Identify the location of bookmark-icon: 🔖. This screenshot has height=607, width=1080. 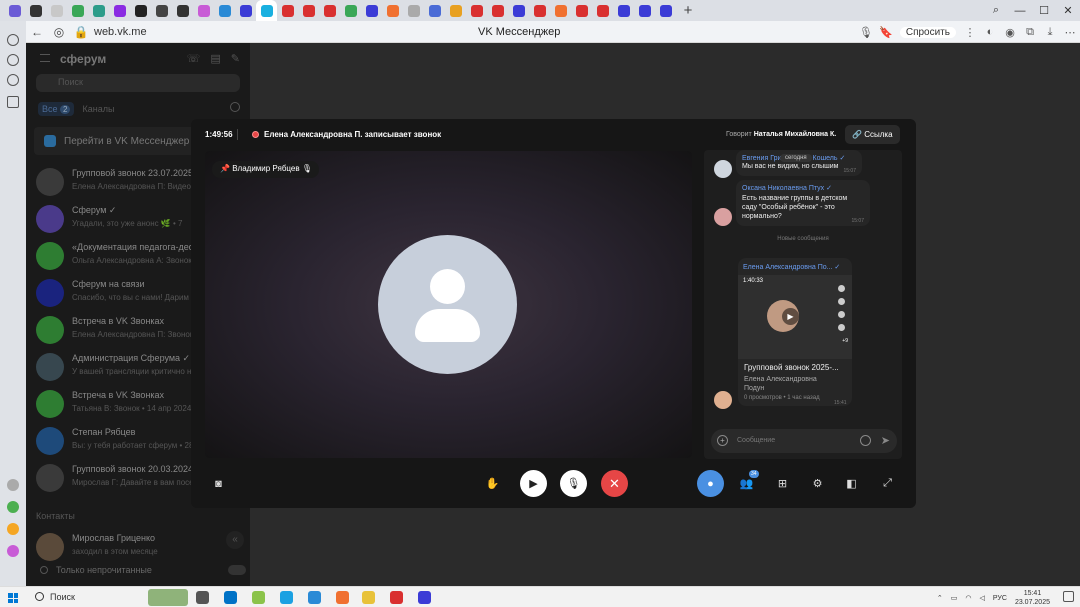
(886, 32).